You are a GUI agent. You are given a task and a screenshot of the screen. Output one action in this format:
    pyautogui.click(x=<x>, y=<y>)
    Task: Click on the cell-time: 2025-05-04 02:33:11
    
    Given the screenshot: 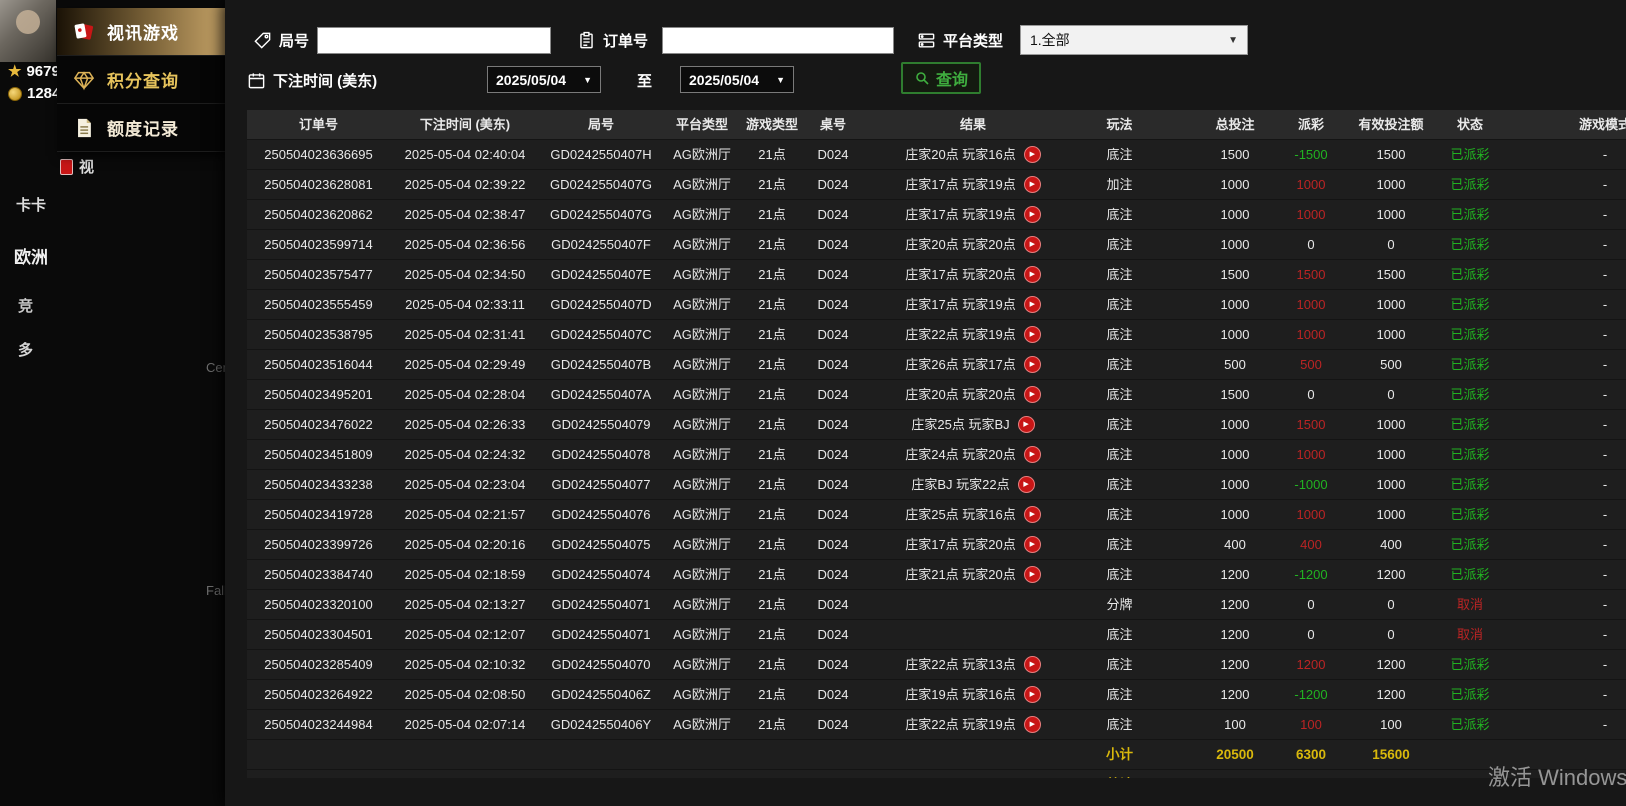 What is the action you would take?
    pyautogui.click(x=465, y=304)
    